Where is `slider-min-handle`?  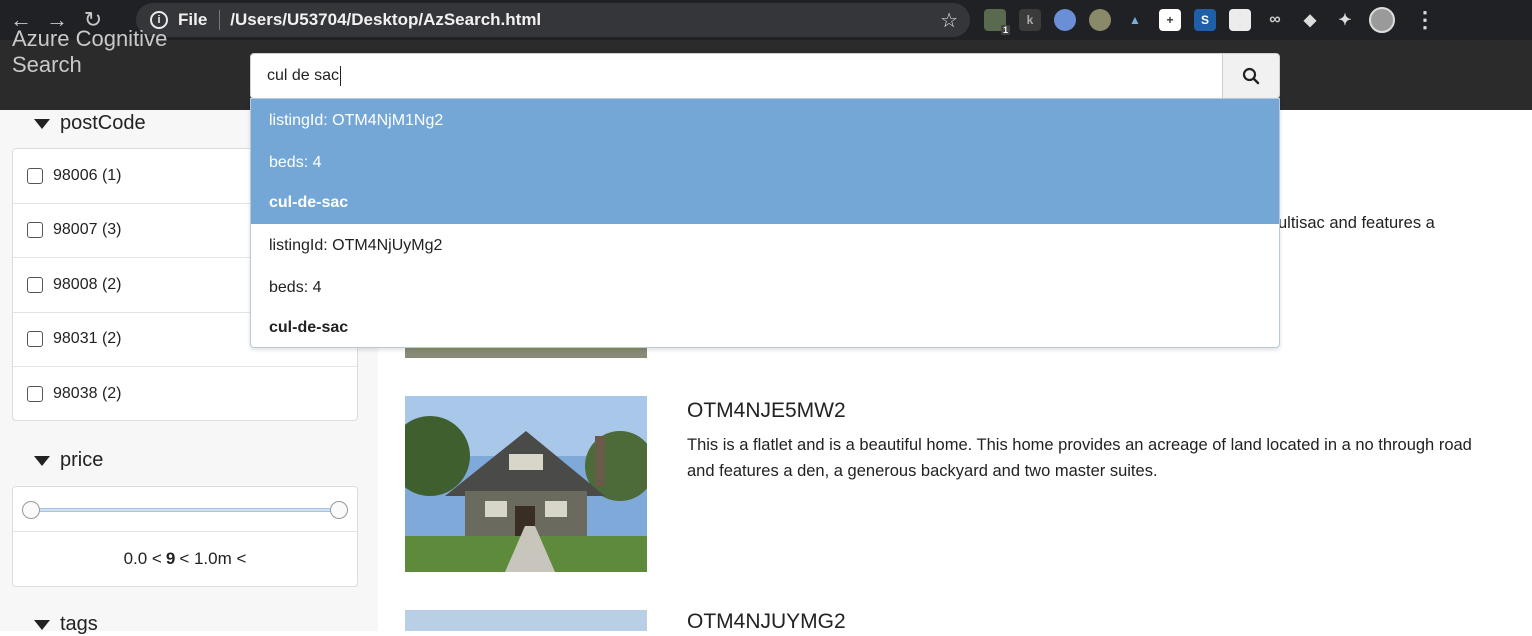
slider-min-handle is located at coordinates (31, 510).